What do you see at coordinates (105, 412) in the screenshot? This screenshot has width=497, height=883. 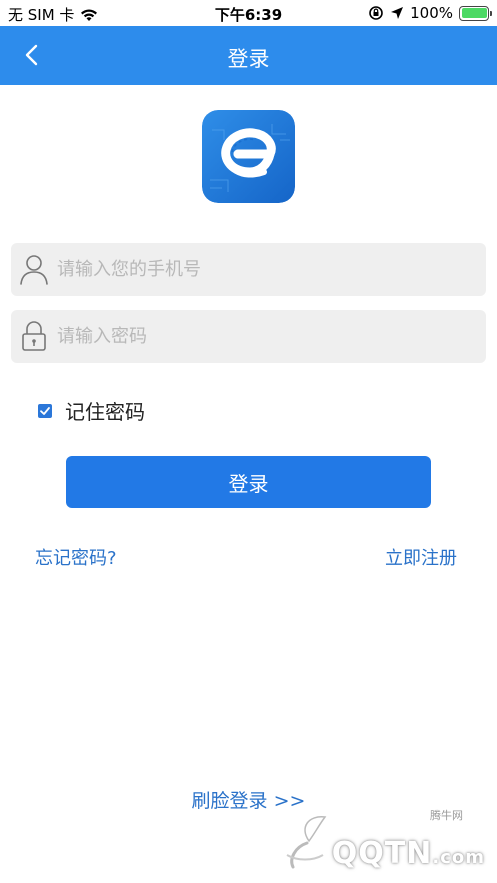 I see `remember-label: 记住密码` at bounding box center [105, 412].